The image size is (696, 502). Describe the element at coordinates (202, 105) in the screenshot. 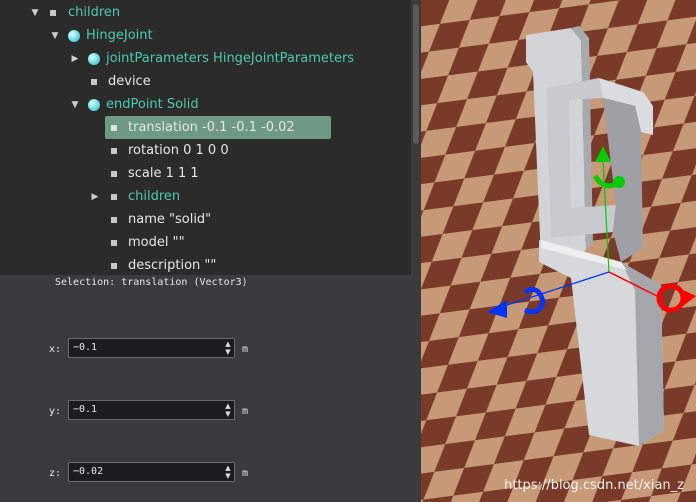

I see `tree-node-endpoint: ▼ endPoint Solid` at that location.